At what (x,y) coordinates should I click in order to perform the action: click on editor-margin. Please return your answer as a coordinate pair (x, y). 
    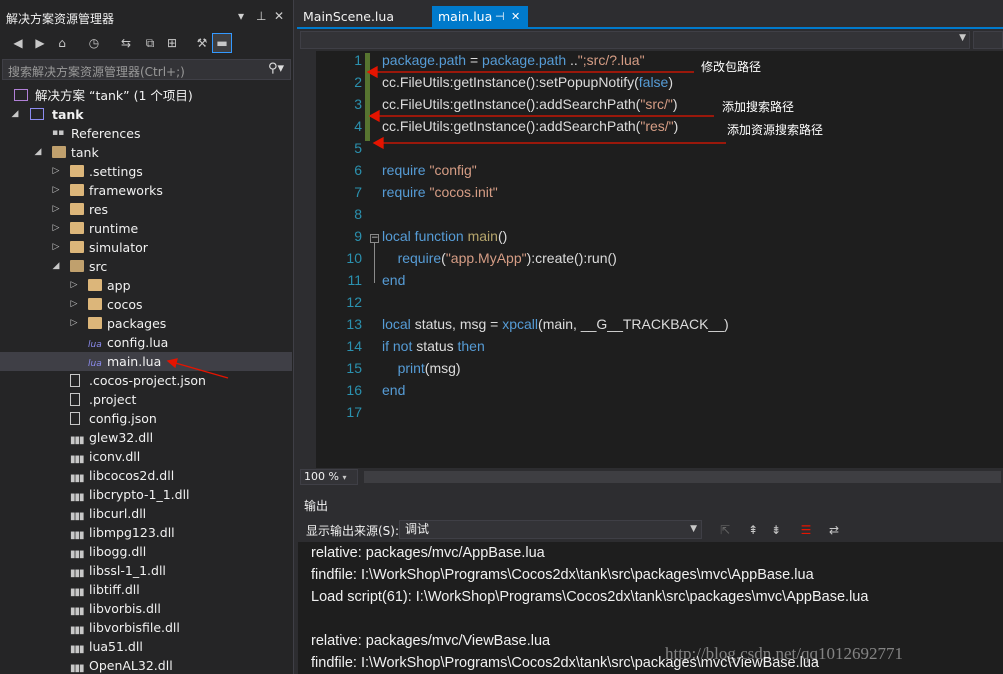
    Looking at the image, I should click on (307, 259).